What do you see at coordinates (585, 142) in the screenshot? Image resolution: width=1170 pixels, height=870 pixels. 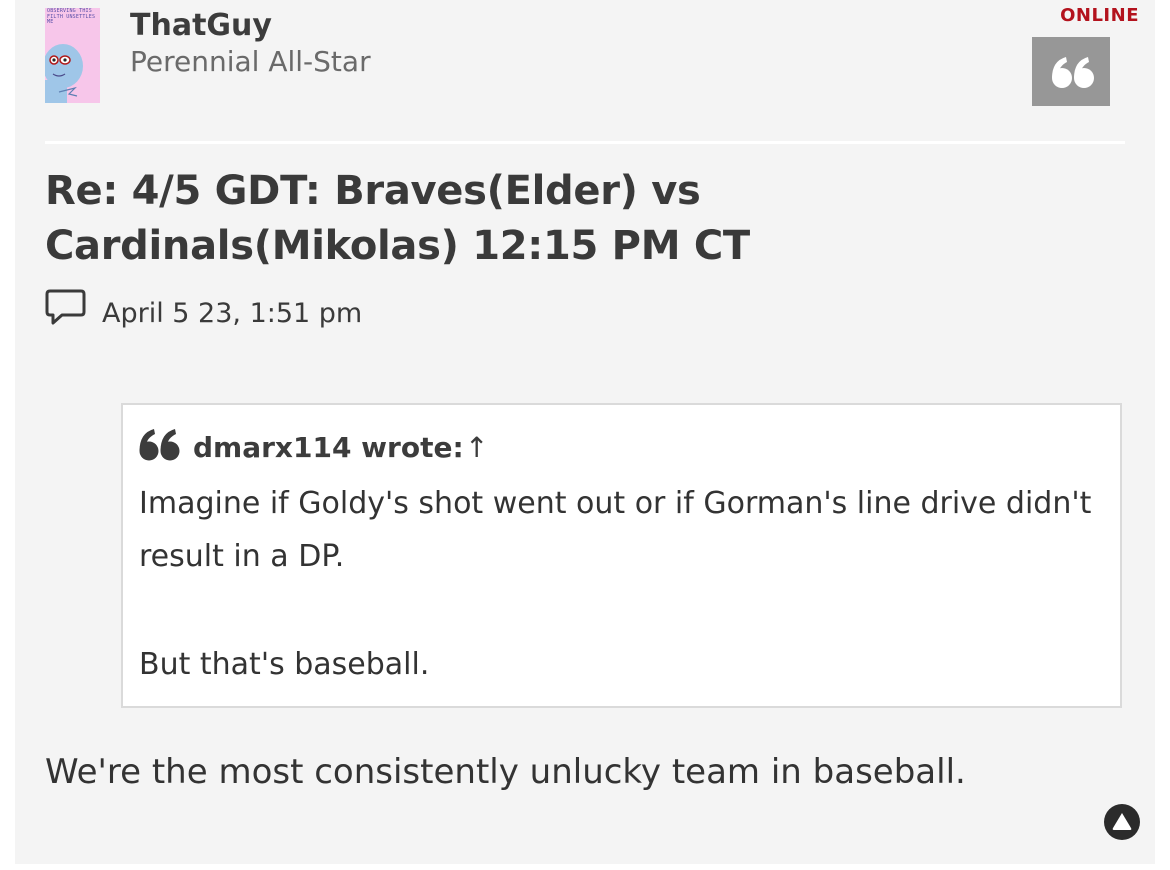 I see `header-divider` at bounding box center [585, 142].